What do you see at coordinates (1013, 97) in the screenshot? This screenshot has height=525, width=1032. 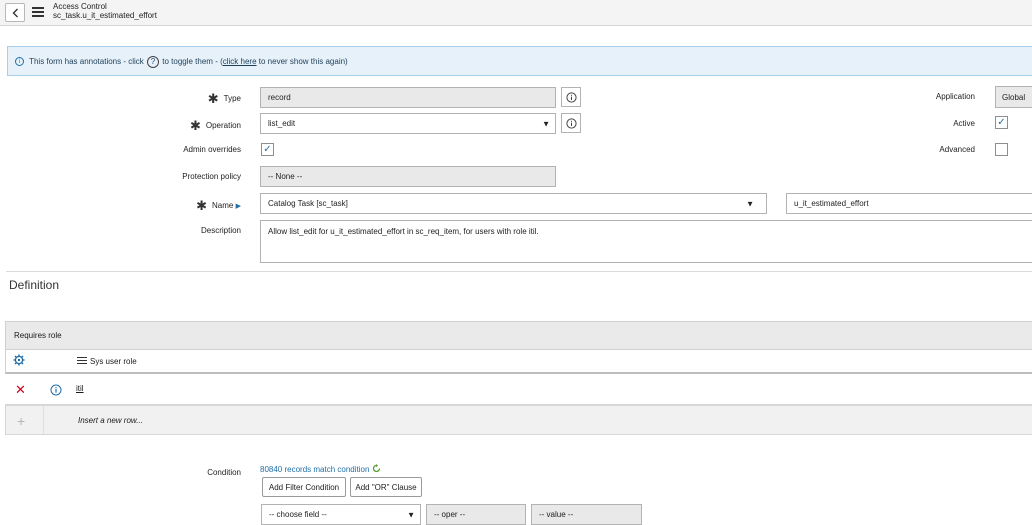 I see `application-field: Global` at bounding box center [1013, 97].